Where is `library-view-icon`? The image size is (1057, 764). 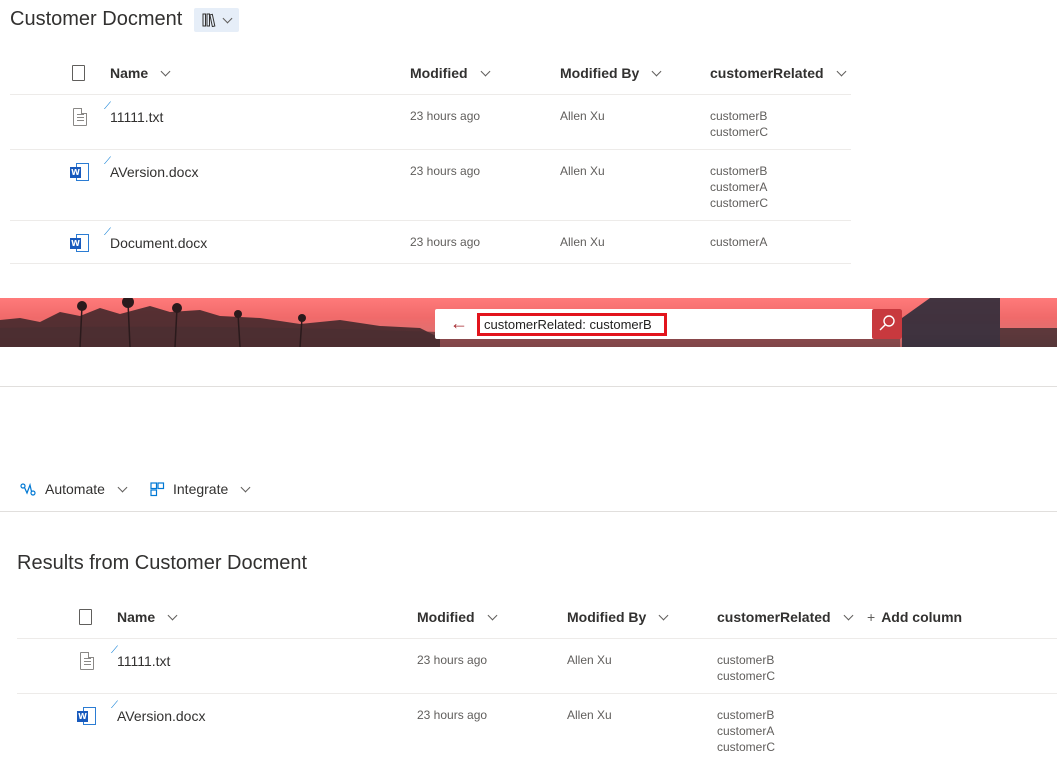
library-view-icon is located at coordinates (209, 20).